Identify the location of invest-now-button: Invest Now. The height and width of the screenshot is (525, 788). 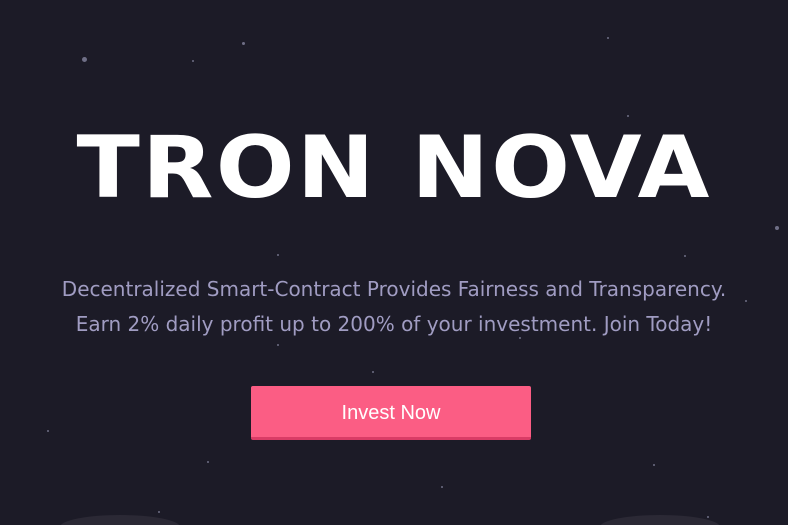
(391, 413).